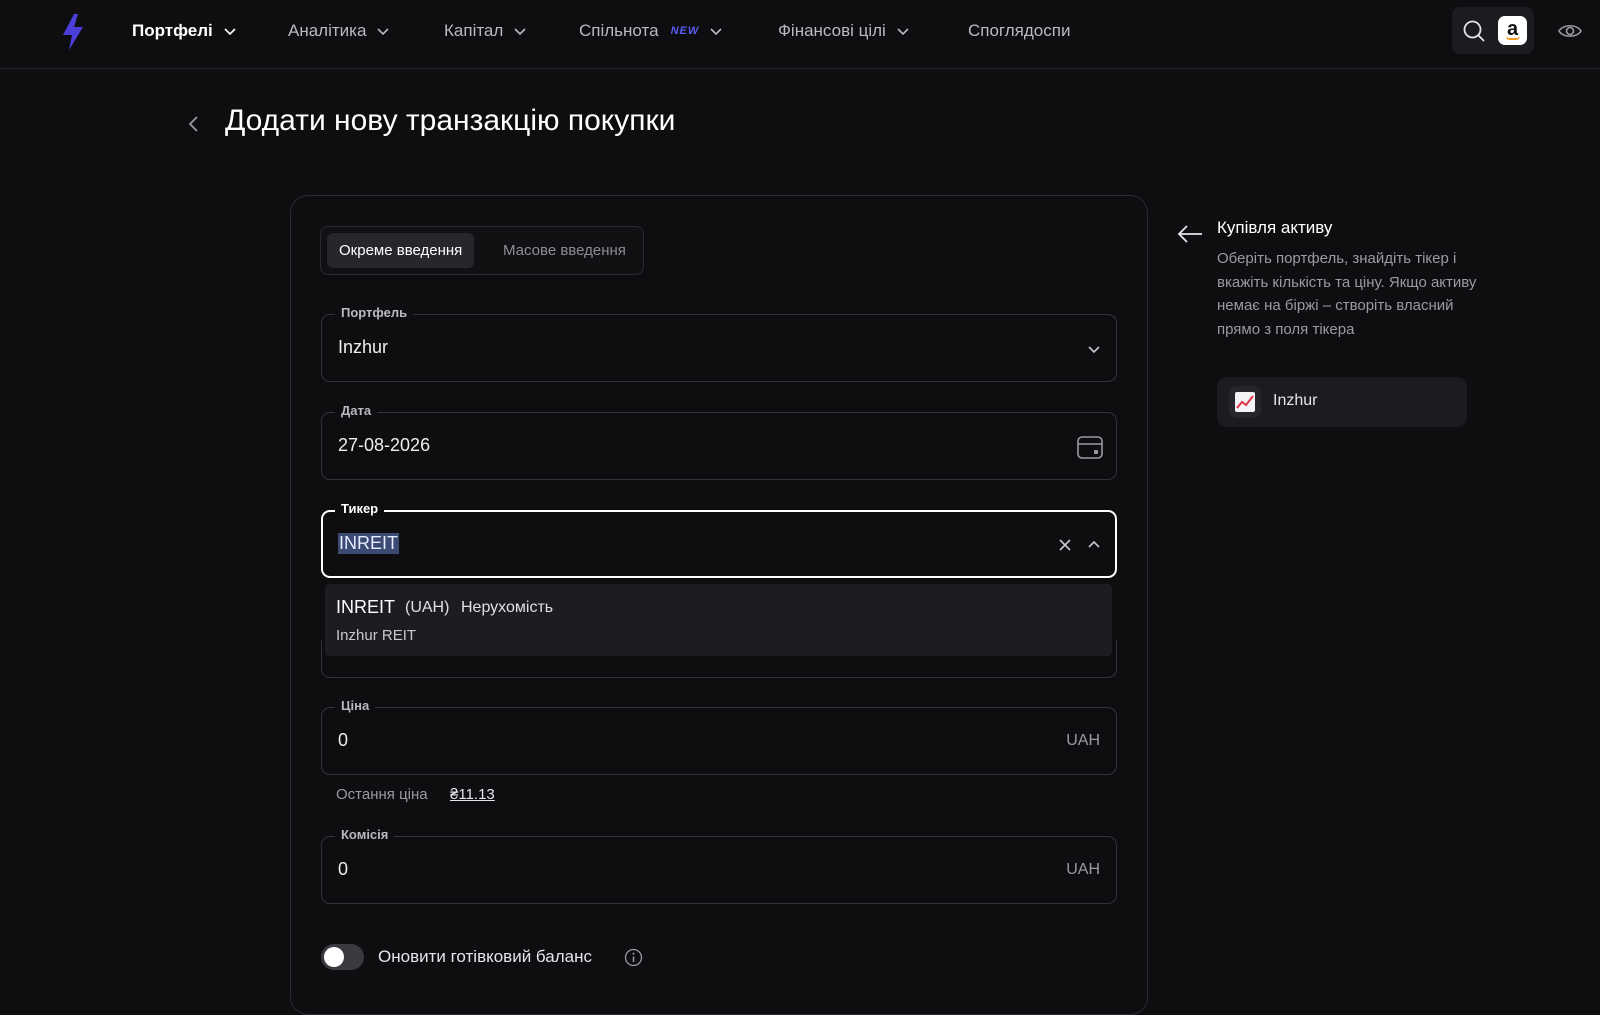 Image resolution: width=1600 pixels, height=1015 pixels. Describe the element at coordinates (564, 250) in the screenshot. I see `tab-bulk-entry: Масове введення` at that location.